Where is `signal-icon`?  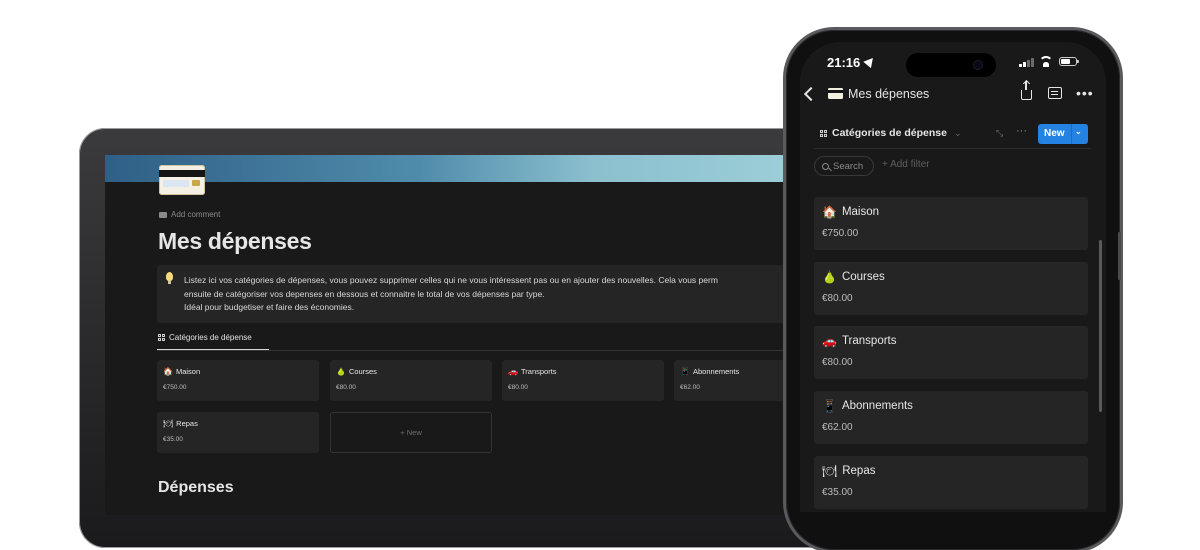 signal-icon is located at coordinates (1026, 62).